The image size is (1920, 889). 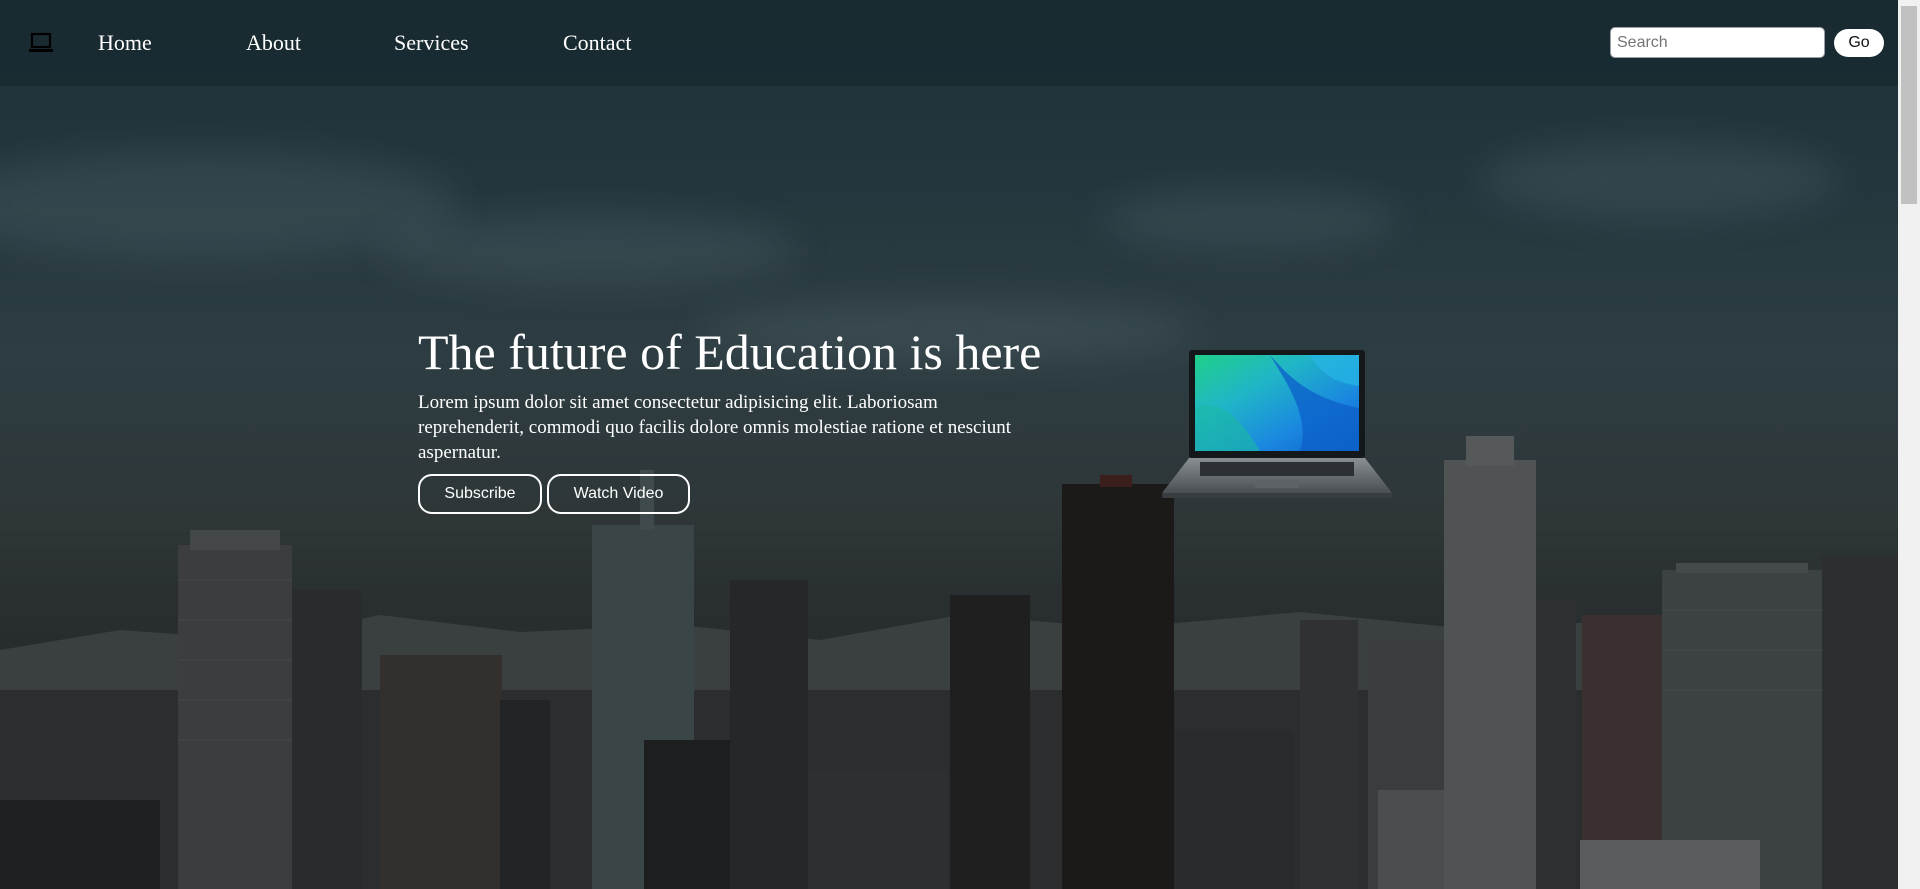 I want to click on vertical-scrollbar, so click(x=1909, y=444).